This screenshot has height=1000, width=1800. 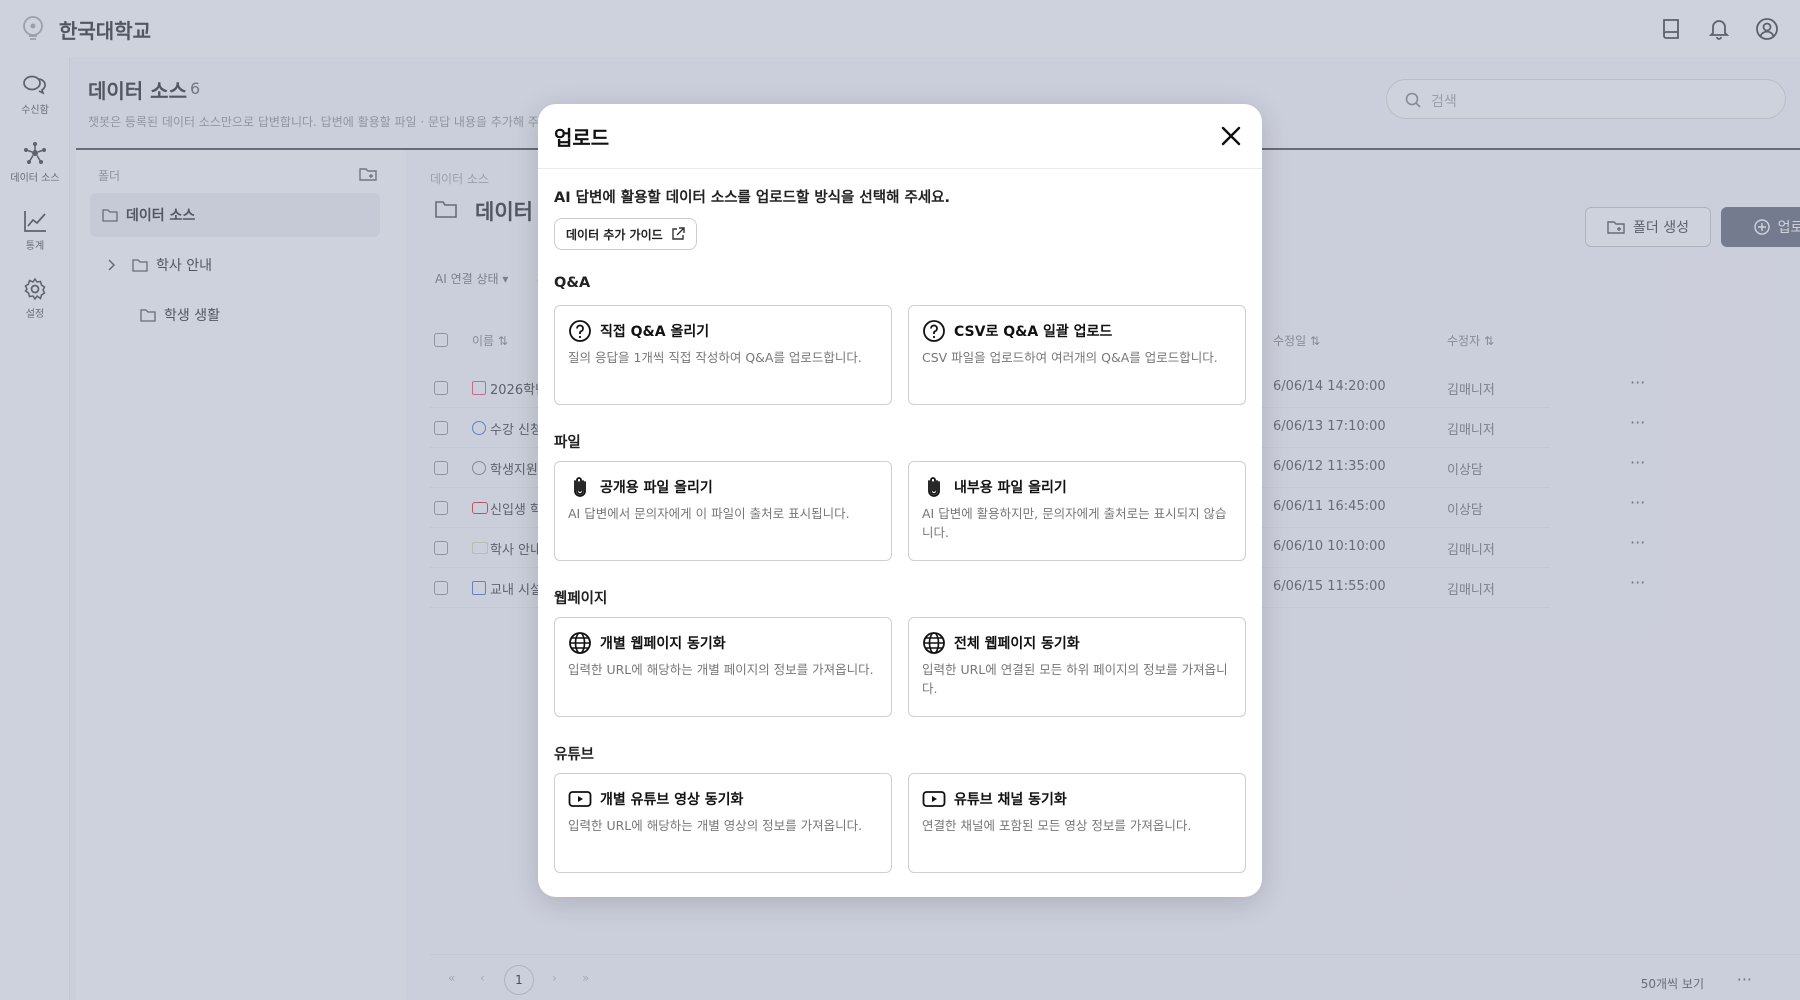 What do you see at coordinates (900, 168) in the screenshot?
I see `modal-divider` at bounding box center [900, 168].